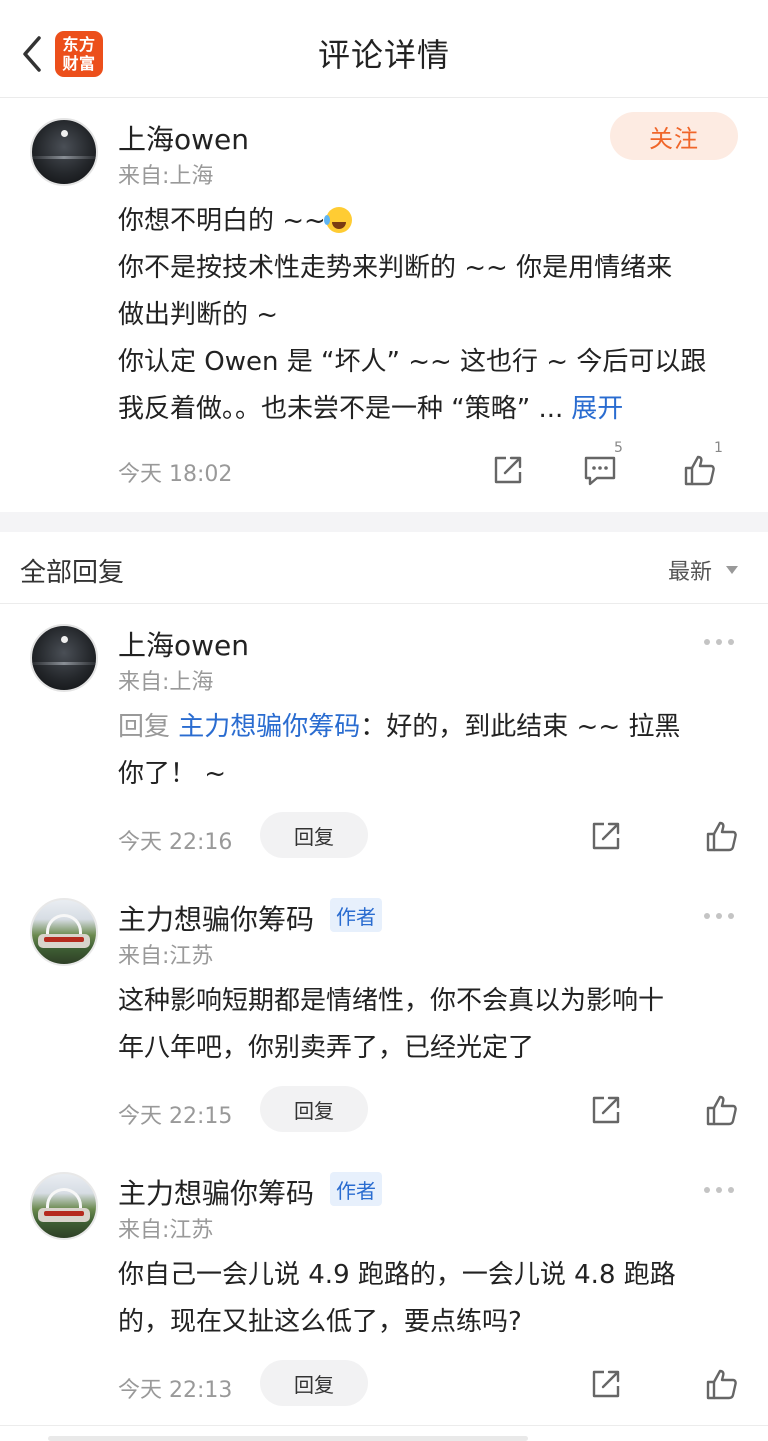 The width and height of the screenshot is (768, 1441). I want to click on reply-time: 今天 22:16, so click(175, 842).